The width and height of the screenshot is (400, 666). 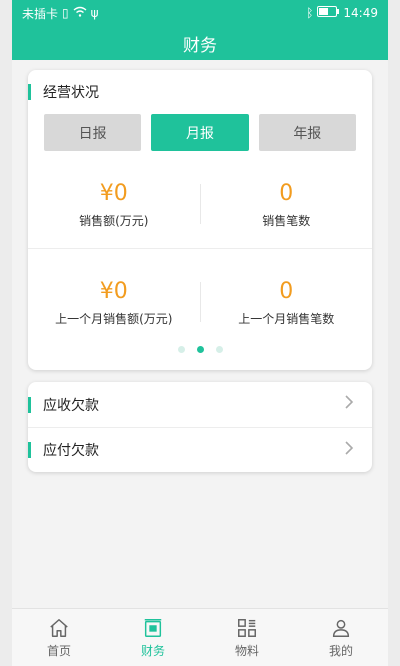 I want to click on page-indicator, so click(x=200, y=349).